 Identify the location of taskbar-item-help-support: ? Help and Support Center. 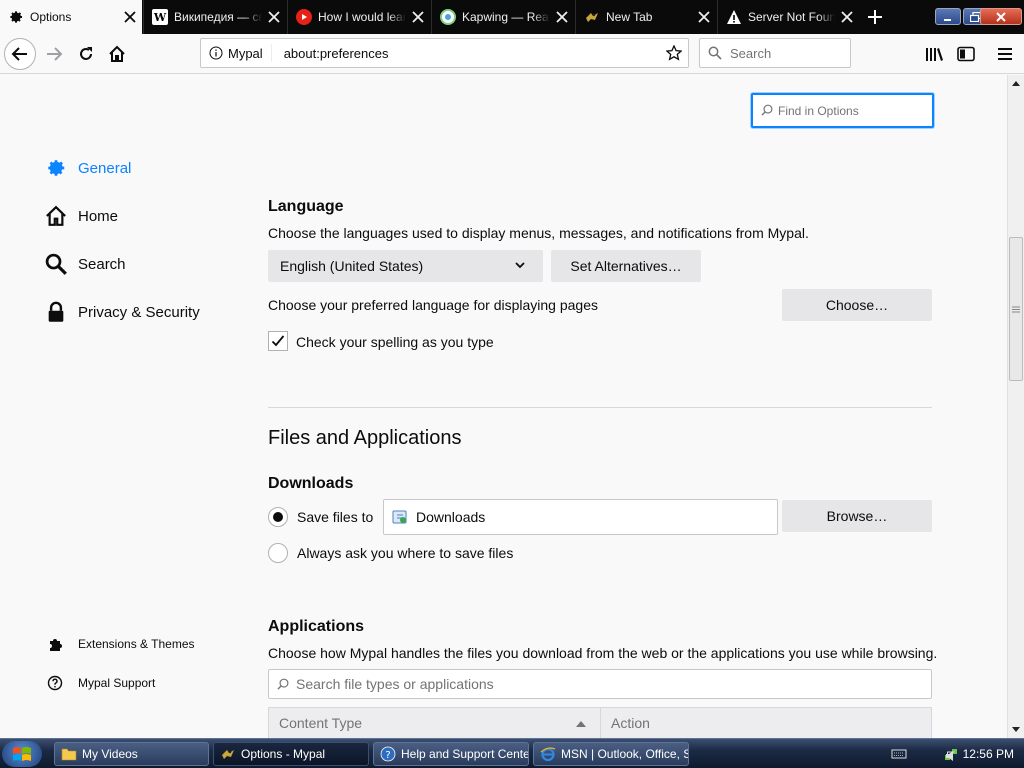
(451, 754).